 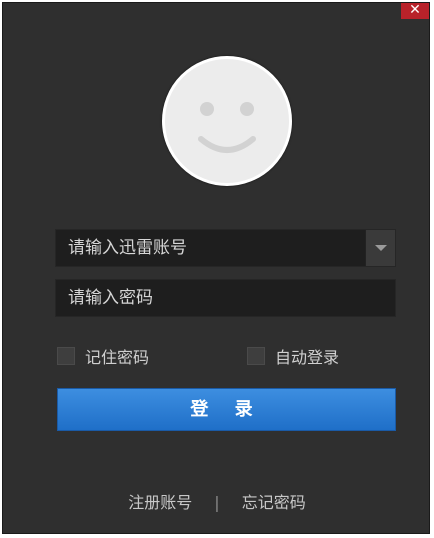 I want to click on avatar, so click(x=227, y=121).